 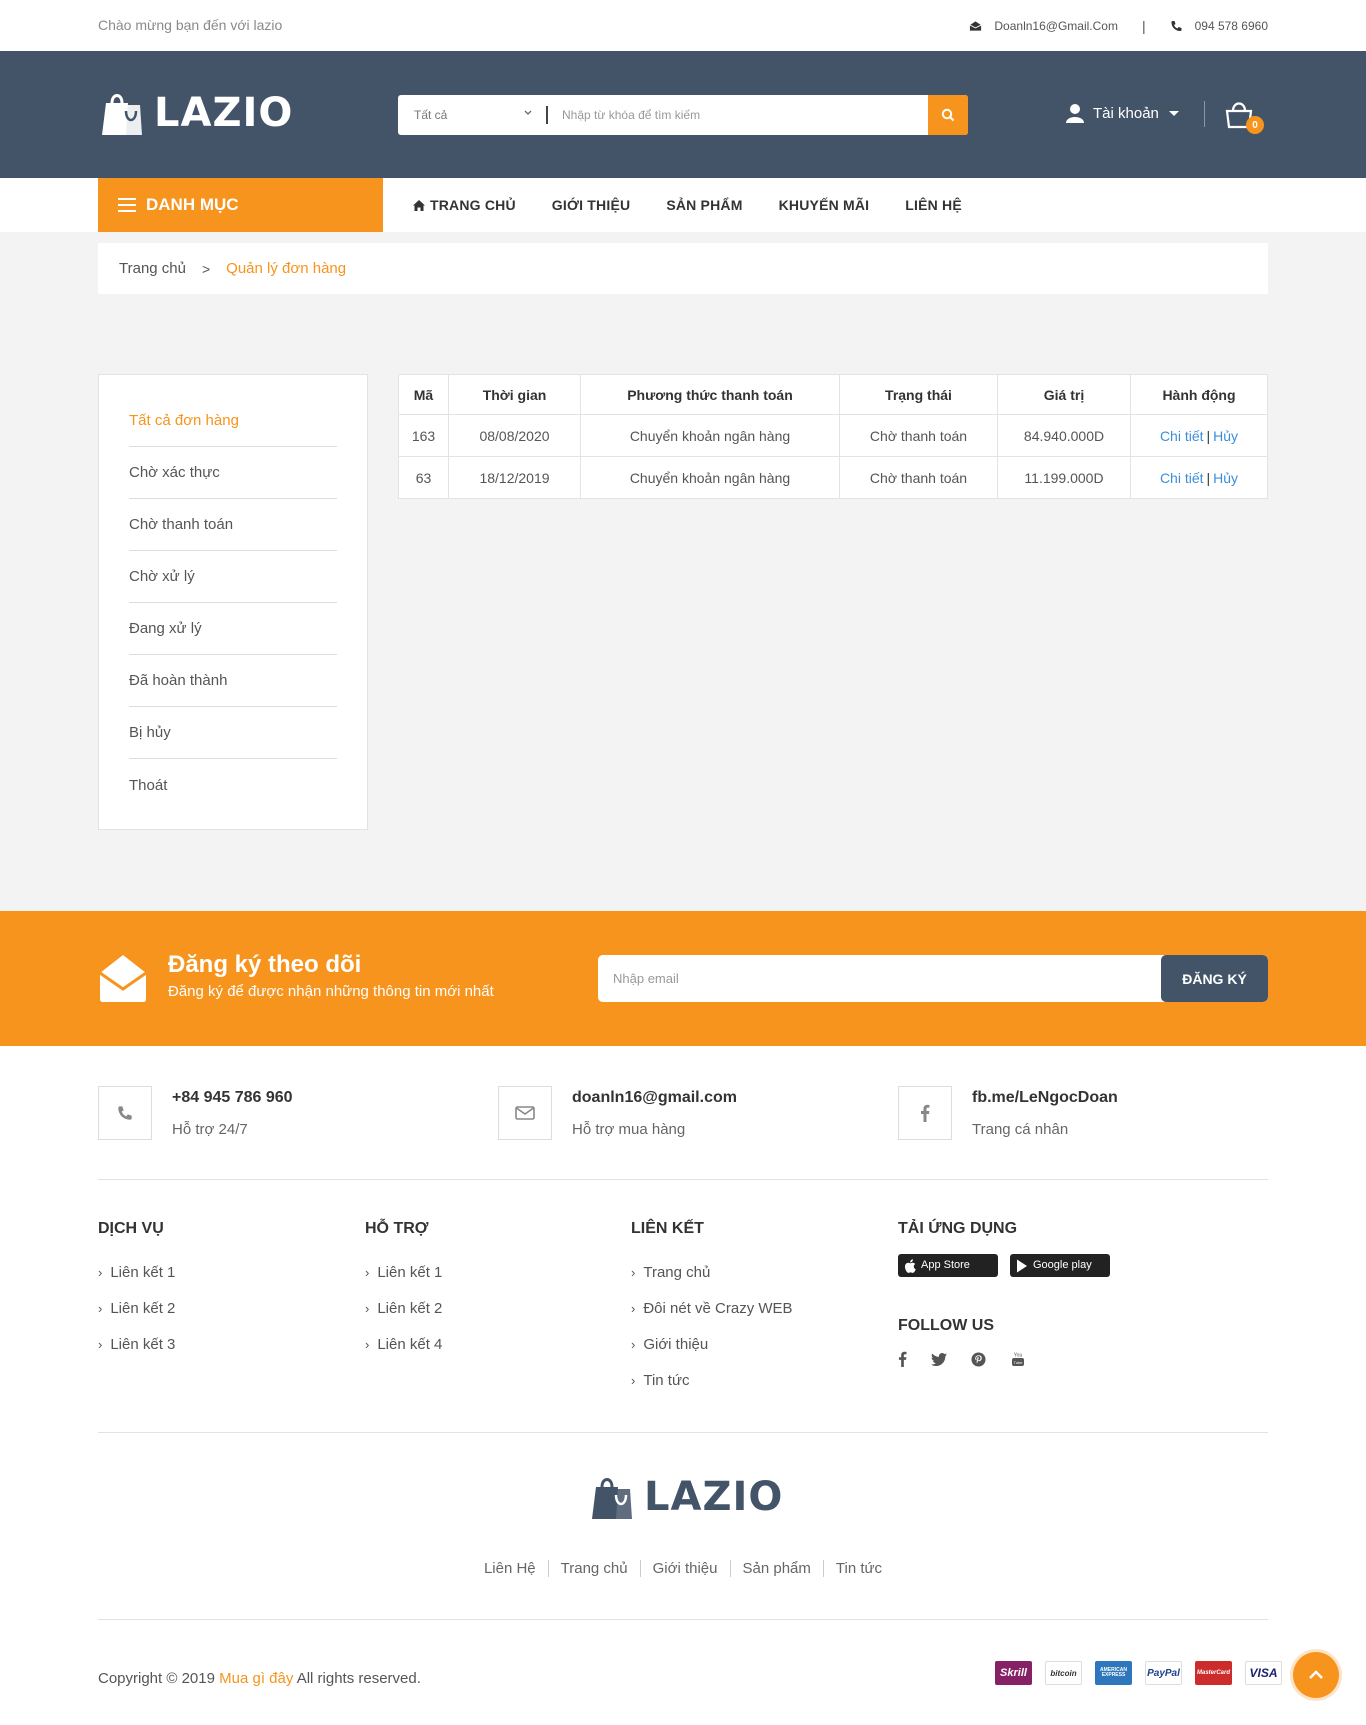 I want to click on follow-us-title: FOLLOW US, so click(x=946, y=1325).